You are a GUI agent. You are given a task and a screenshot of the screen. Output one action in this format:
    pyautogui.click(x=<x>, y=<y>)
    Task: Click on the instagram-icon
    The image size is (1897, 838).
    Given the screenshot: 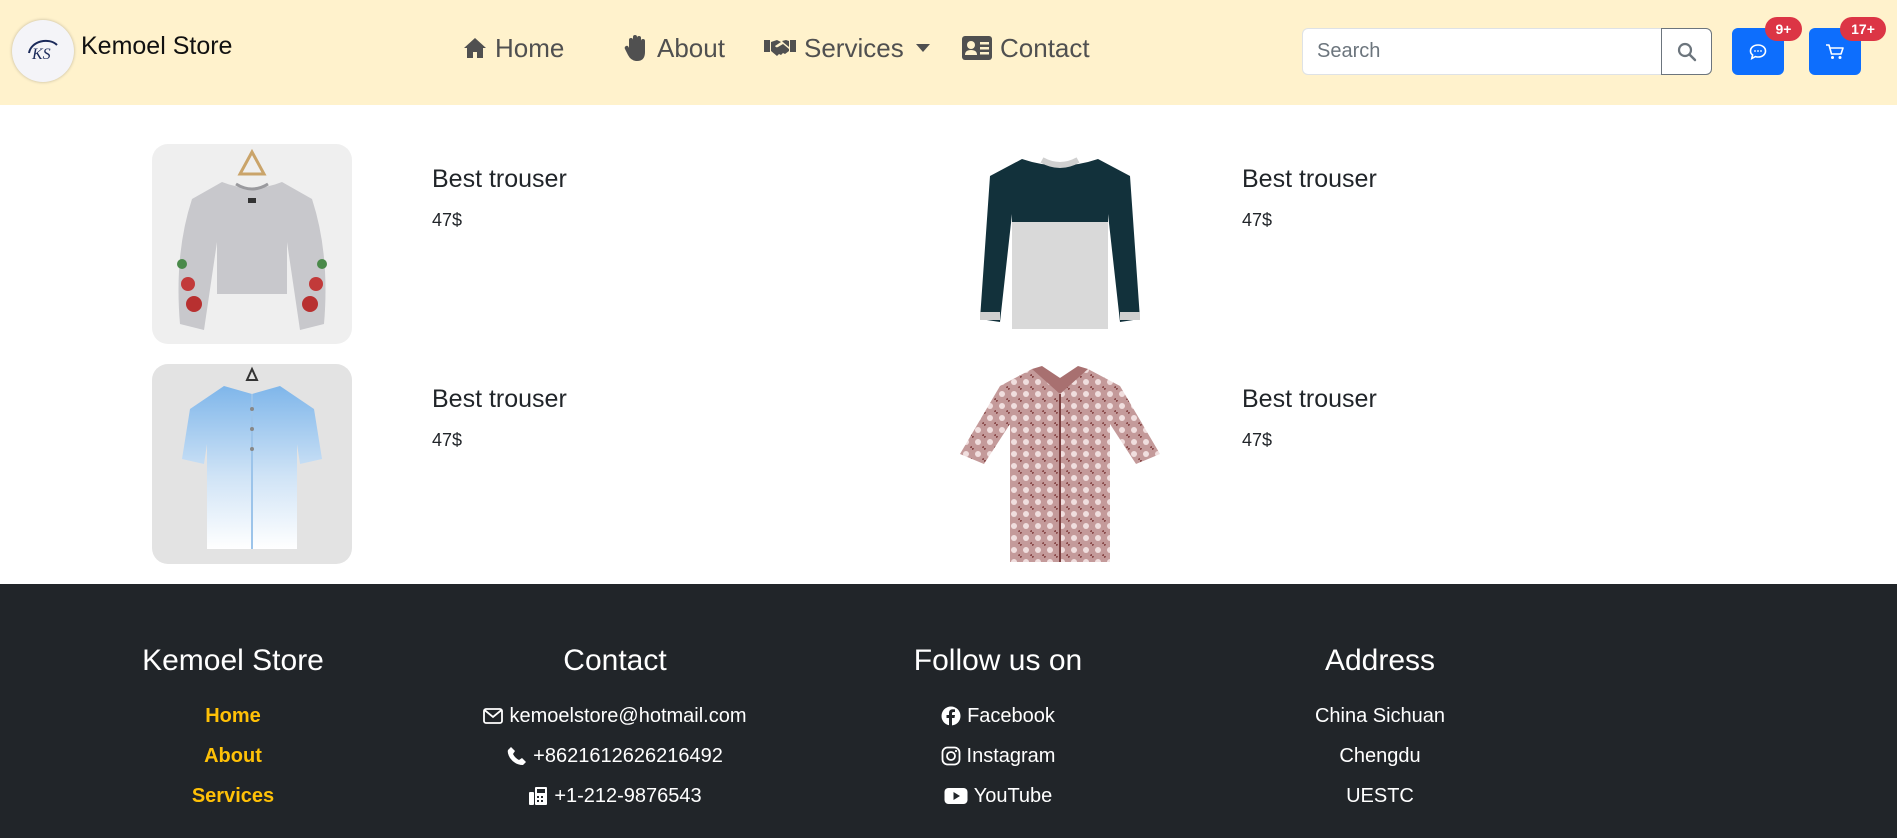 What is the action you would take?
    pyautogui.click(x=950, y=756)
    